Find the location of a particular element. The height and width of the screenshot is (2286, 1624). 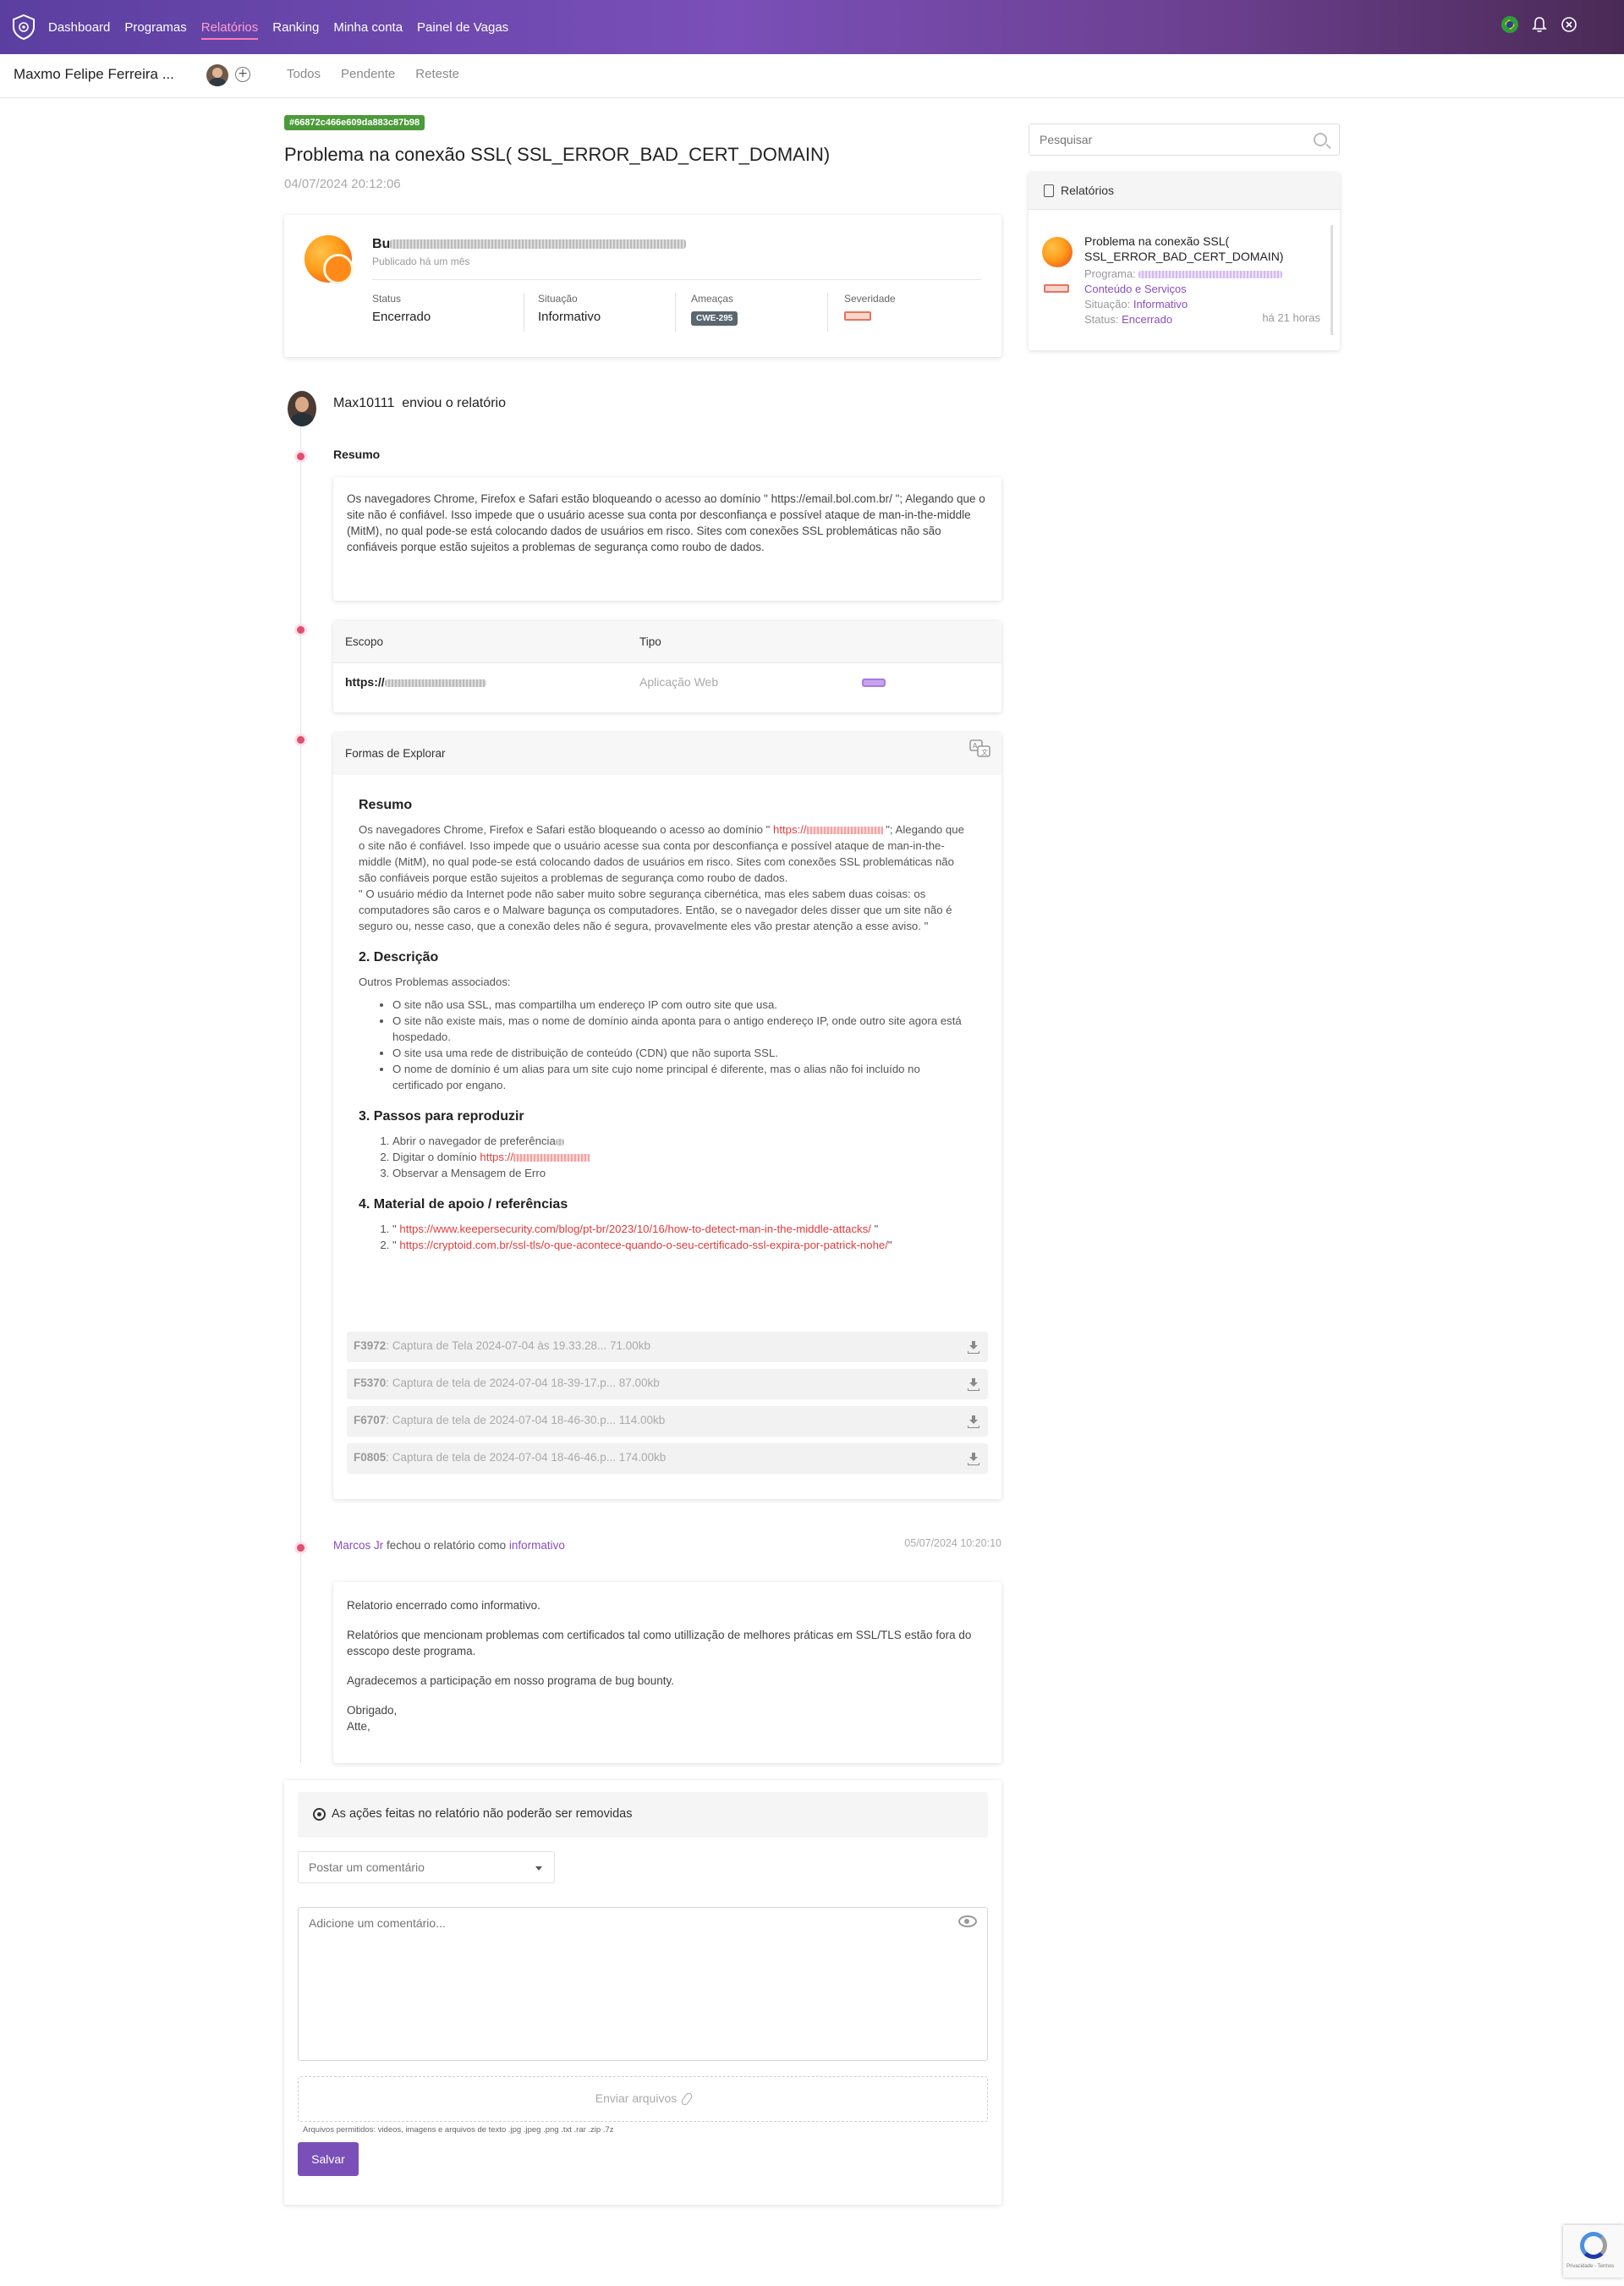

translate-icon: A 文 is located at coordinates (980, 748).